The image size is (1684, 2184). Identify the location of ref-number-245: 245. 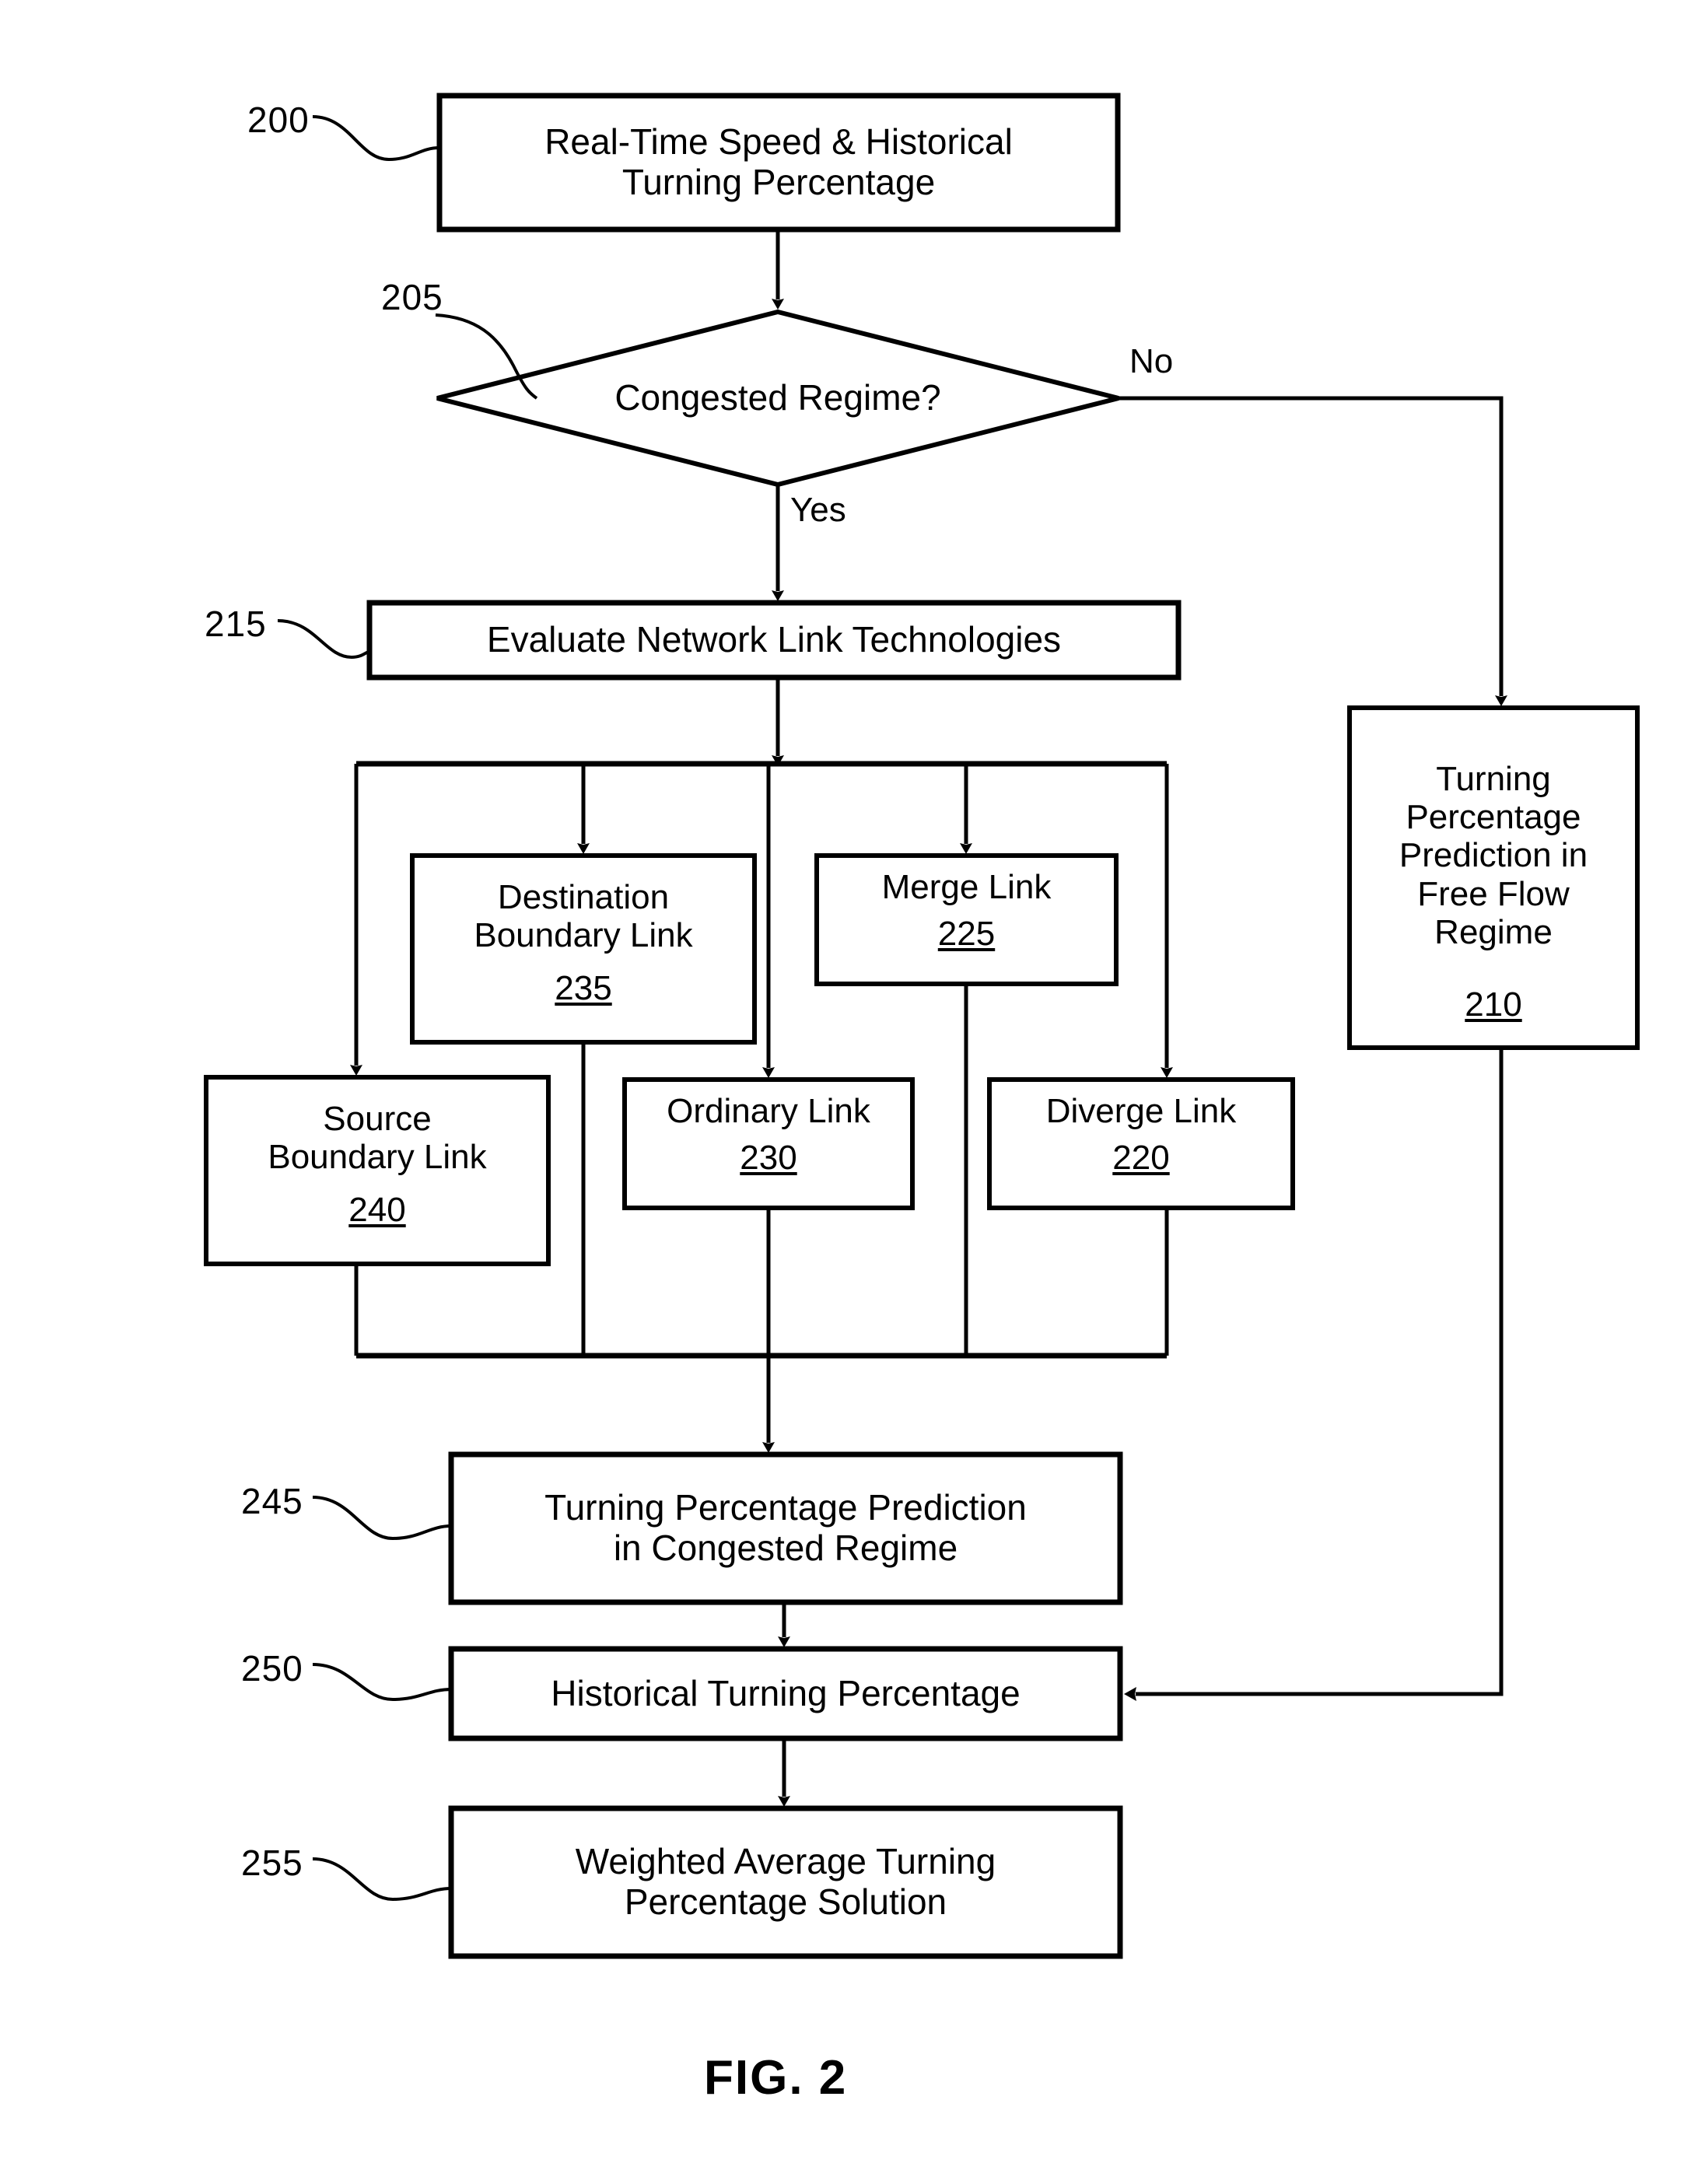
(272, 1501).